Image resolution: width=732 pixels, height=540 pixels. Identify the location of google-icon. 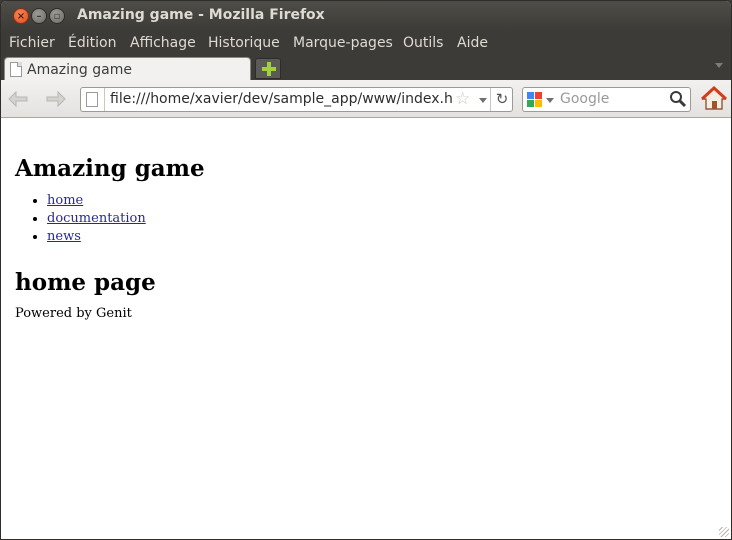
(534, 99).